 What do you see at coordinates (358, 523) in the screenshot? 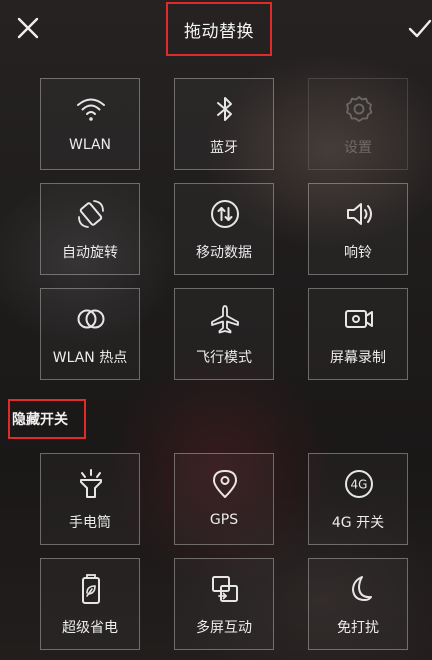
I see `tile-label: 4G 开关` at bounding box center [358, 523].